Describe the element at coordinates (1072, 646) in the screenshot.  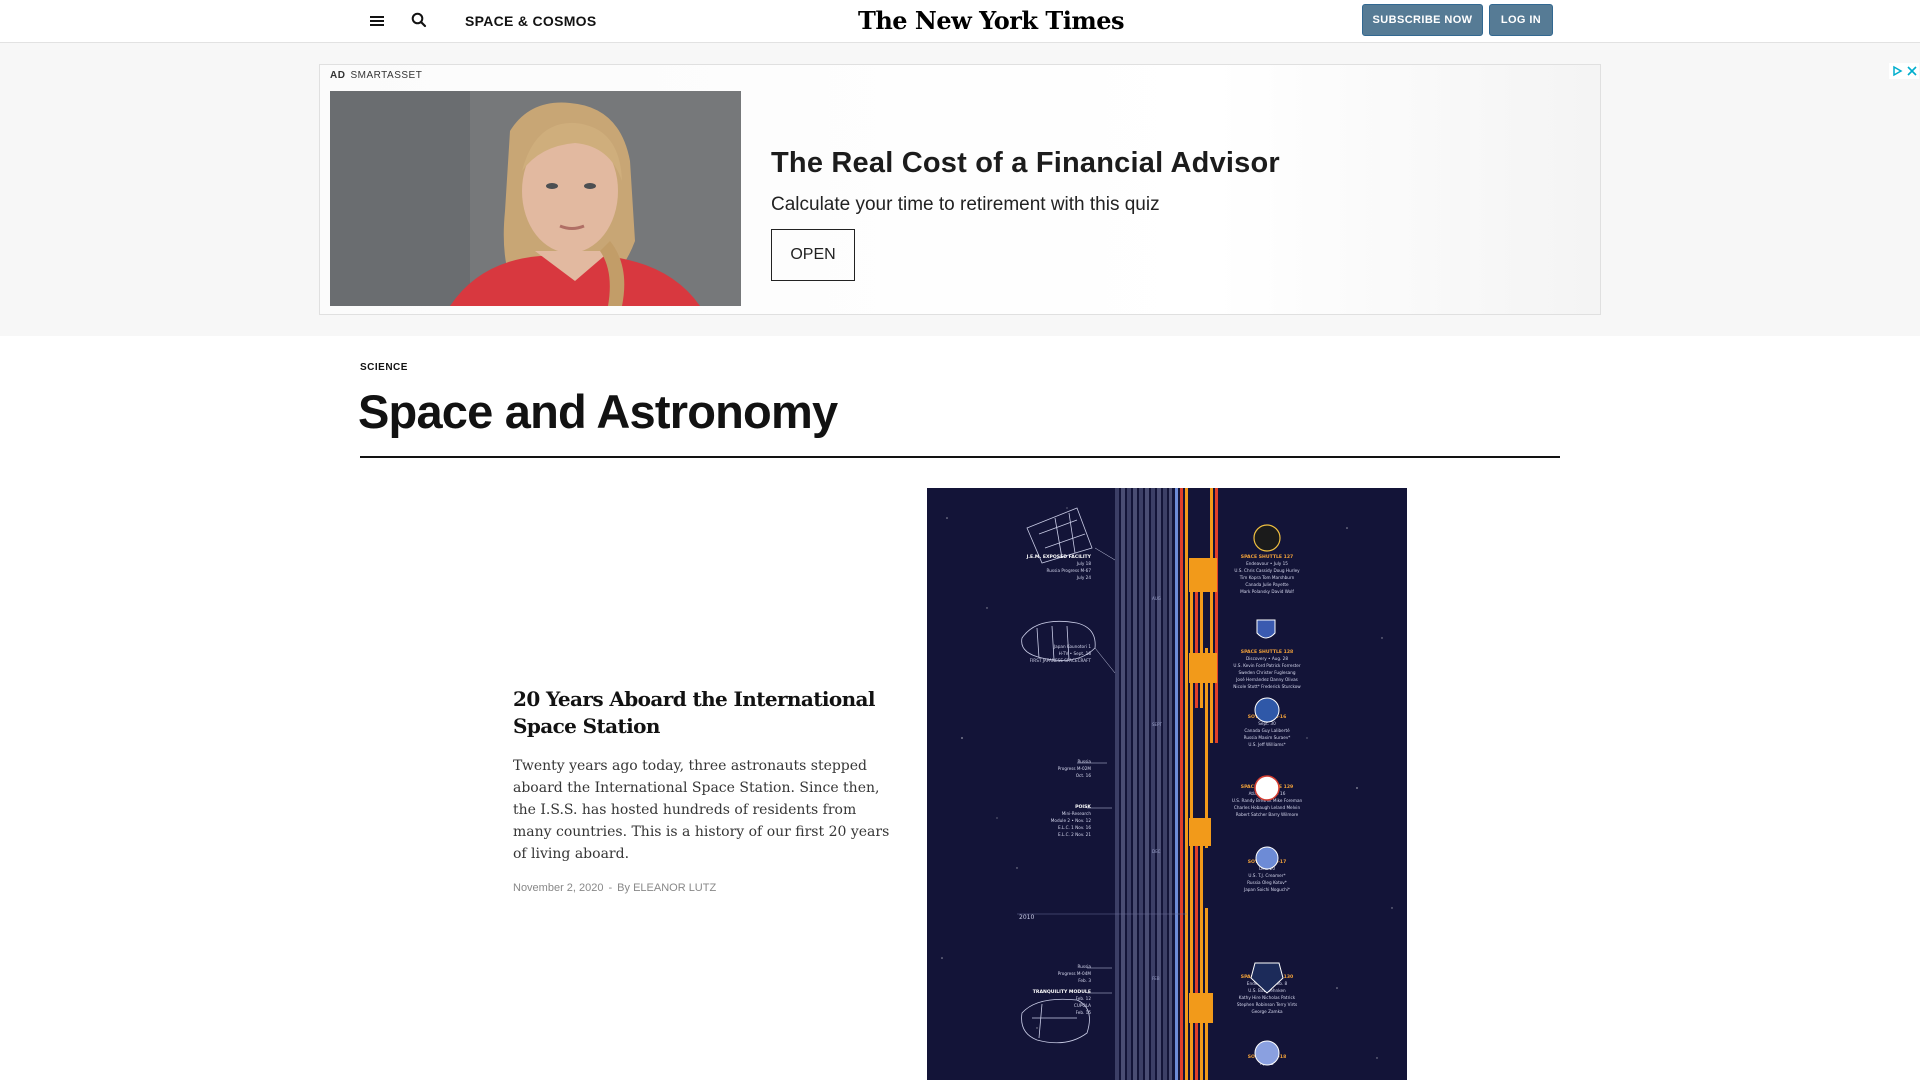
I see `left-label-1-line-0: Japan Kounotori 1` at that location.